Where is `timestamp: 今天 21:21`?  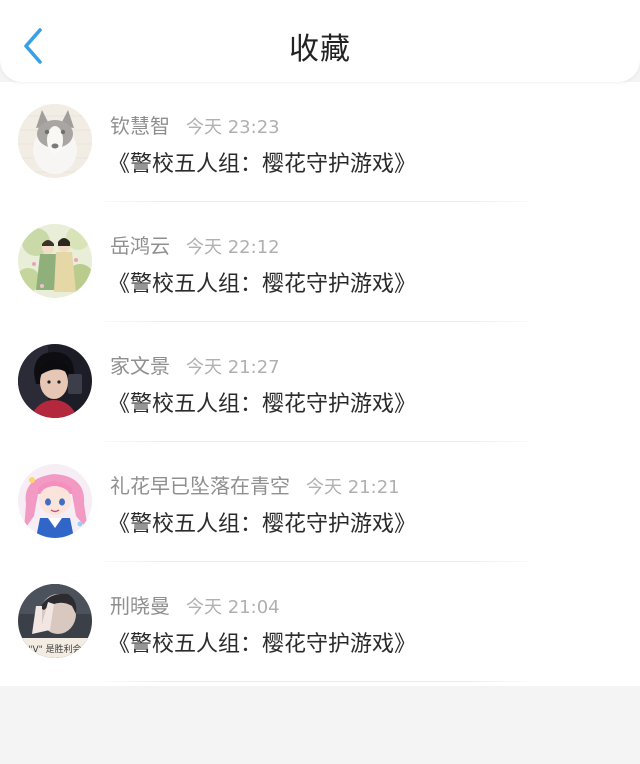 timestamp: 今天 21:21 is located at coordinates (353, 487).